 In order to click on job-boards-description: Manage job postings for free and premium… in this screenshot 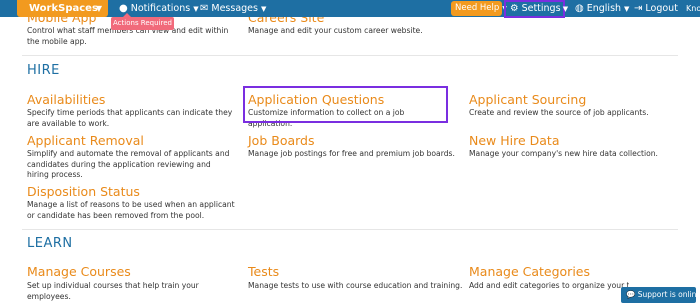, I will do `click(351, 153)`.